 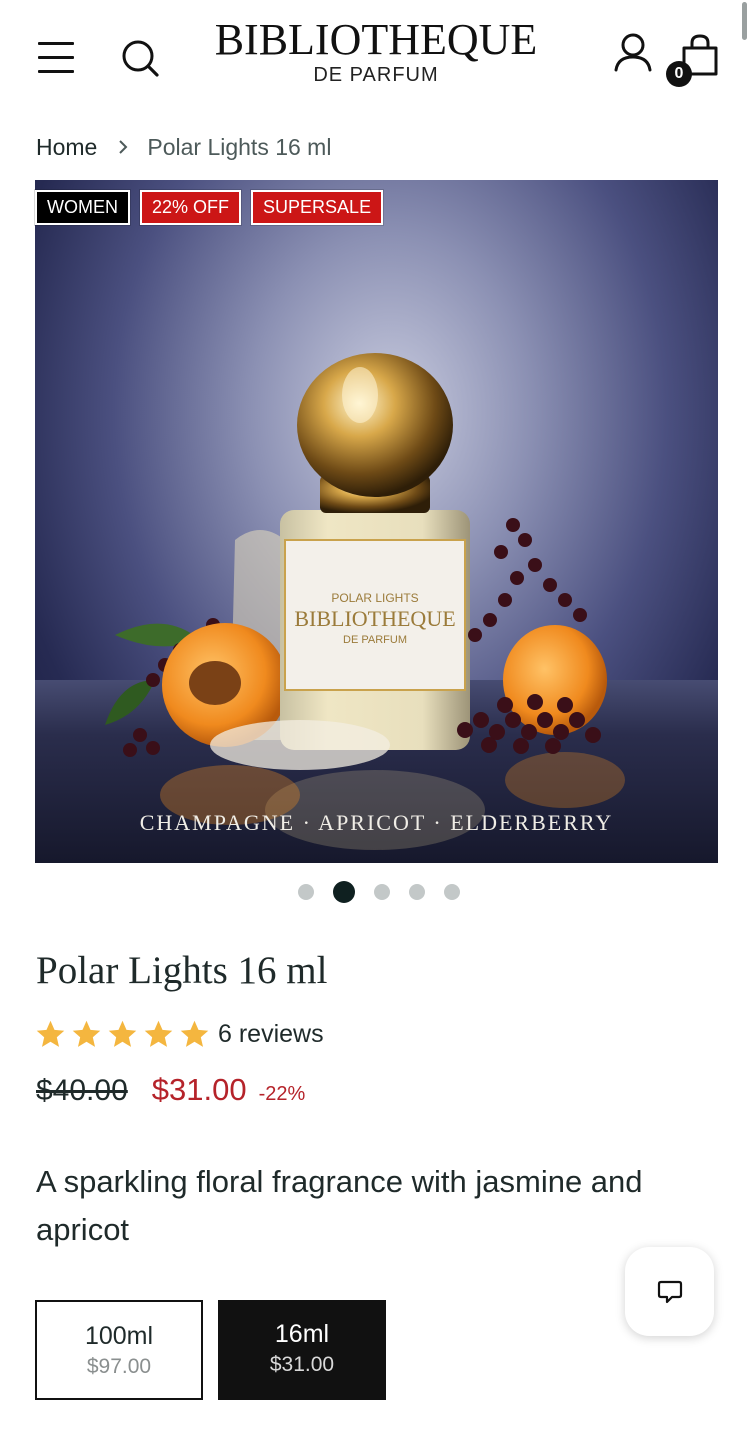 I want to click on chat-button, so click(x=669, y=1291).